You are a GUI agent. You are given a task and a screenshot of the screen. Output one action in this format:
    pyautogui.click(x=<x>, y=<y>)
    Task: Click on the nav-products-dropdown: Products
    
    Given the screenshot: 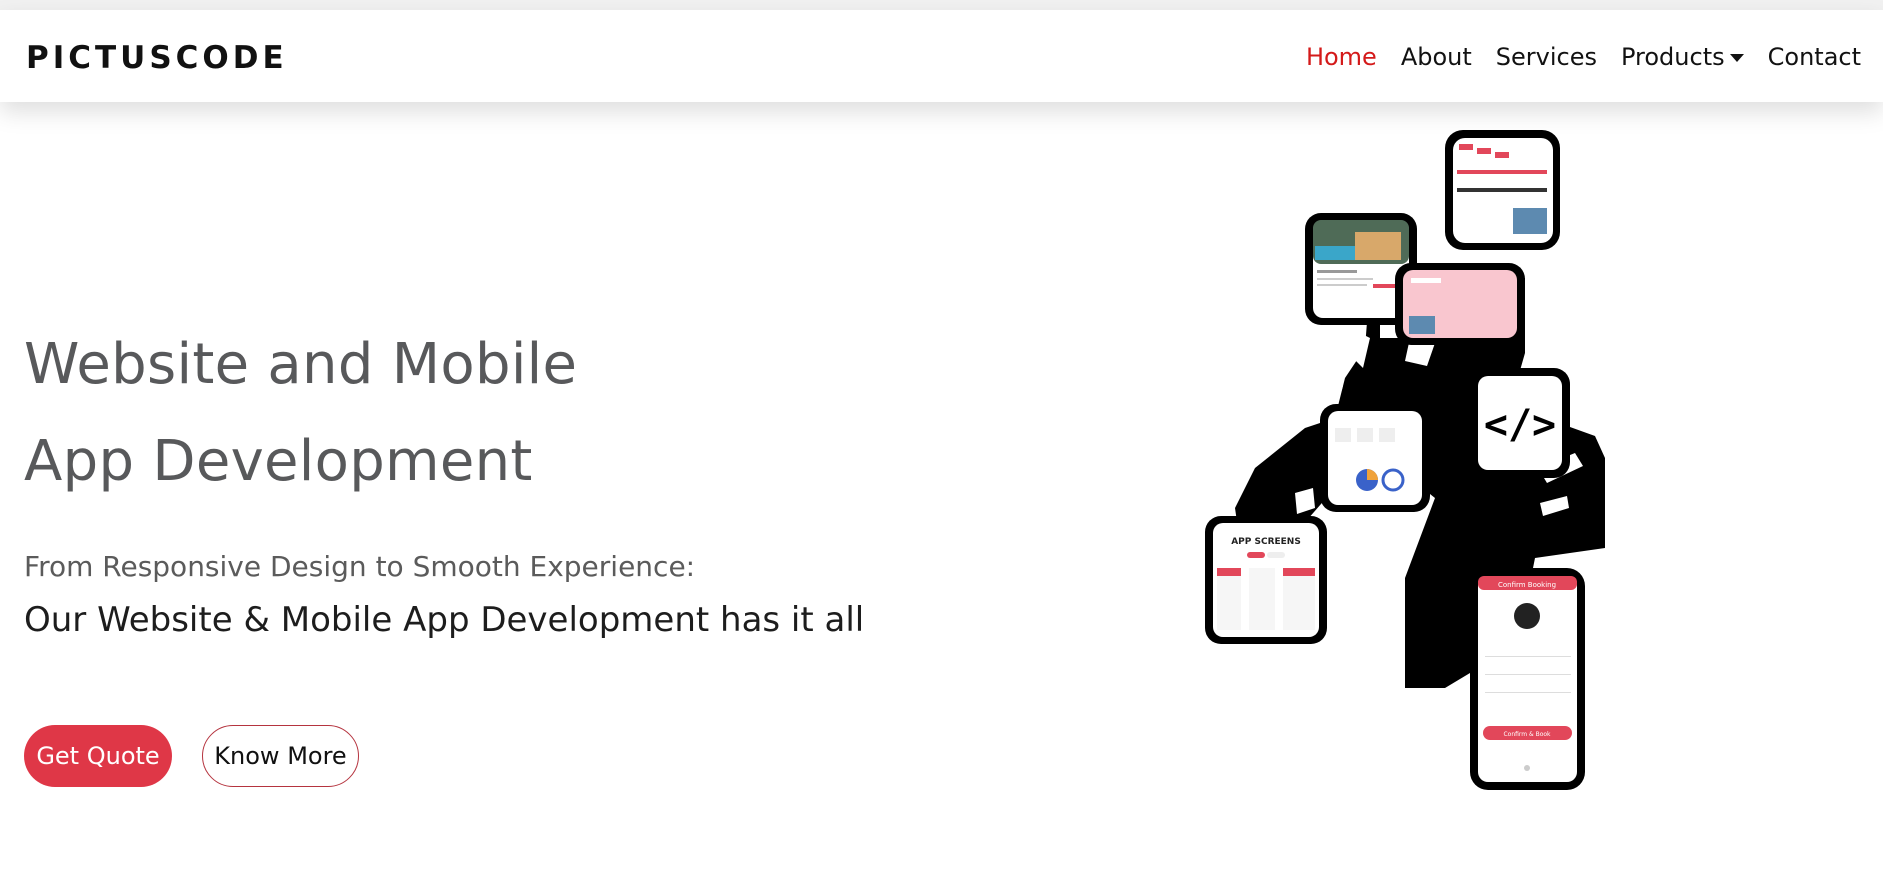 What is the action you would take?
    pyautogui.click(x=1682, y=57)
    